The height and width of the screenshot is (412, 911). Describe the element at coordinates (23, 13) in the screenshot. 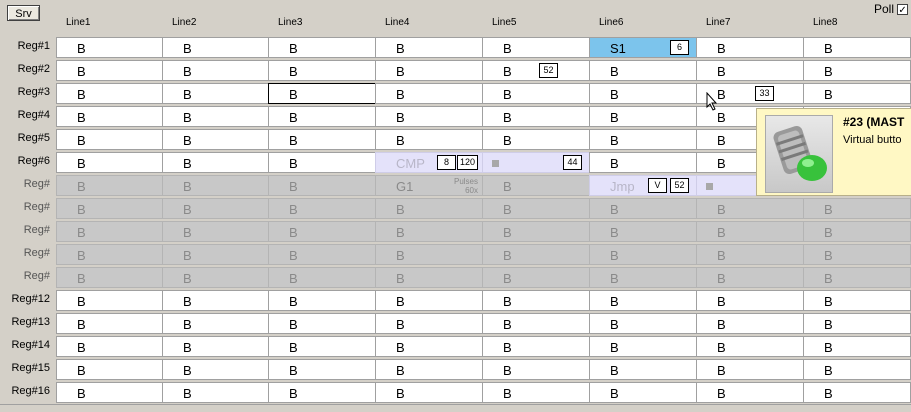

I see `srv-button: Srv` at that location.